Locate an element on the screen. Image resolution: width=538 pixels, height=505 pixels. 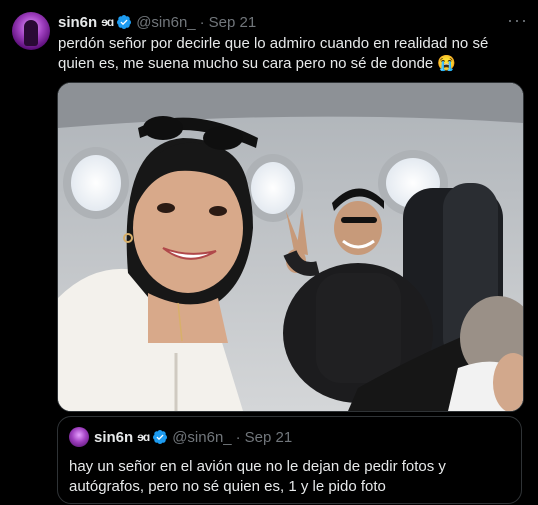
quoted-author-handle: @sin6n_ is located at coordinates (202, 437).